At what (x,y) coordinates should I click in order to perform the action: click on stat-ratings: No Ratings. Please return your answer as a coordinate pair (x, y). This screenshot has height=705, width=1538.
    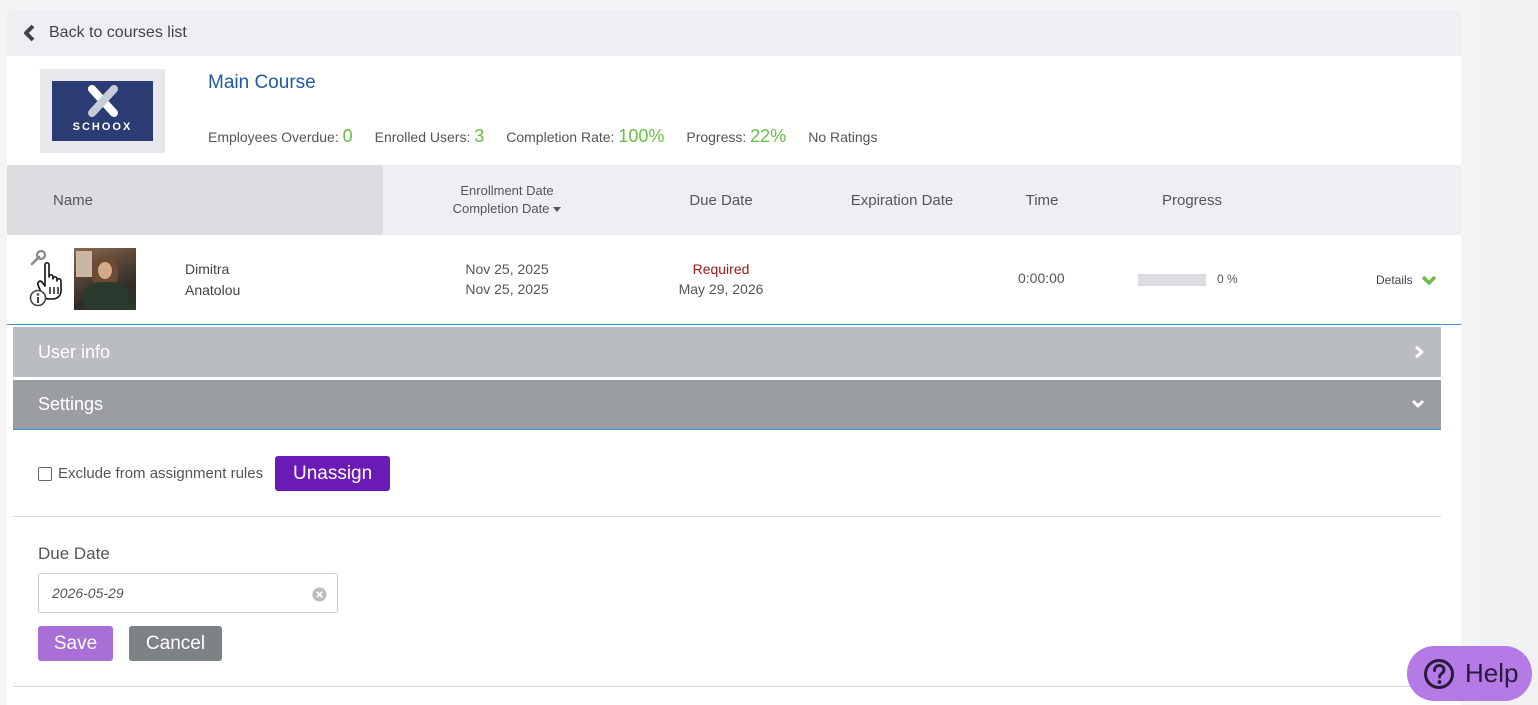
    Looking at the image, I should click on (843, 137).